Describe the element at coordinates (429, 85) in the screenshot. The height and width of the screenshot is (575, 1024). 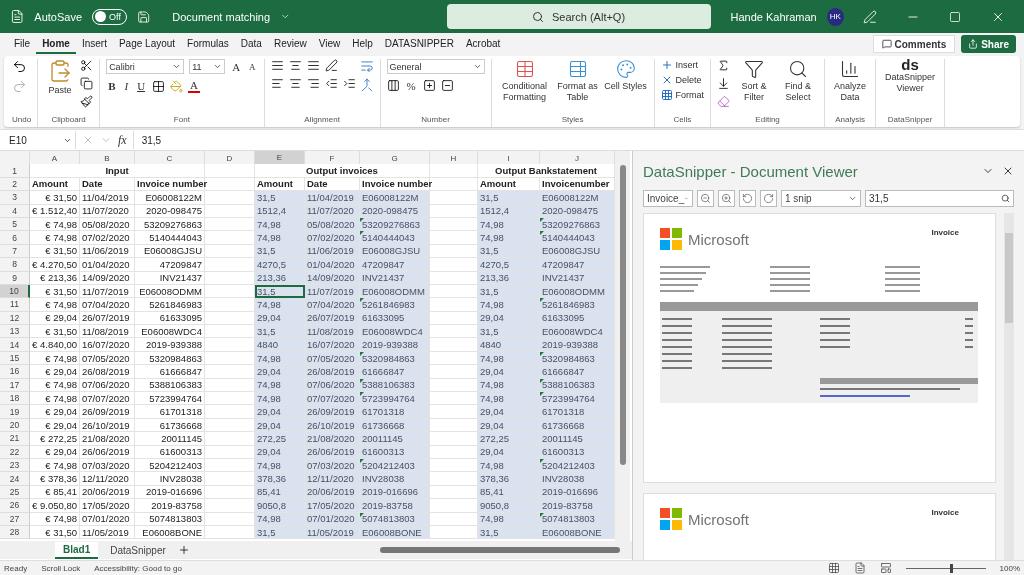
I see `increase-decimal-icon` at that location.